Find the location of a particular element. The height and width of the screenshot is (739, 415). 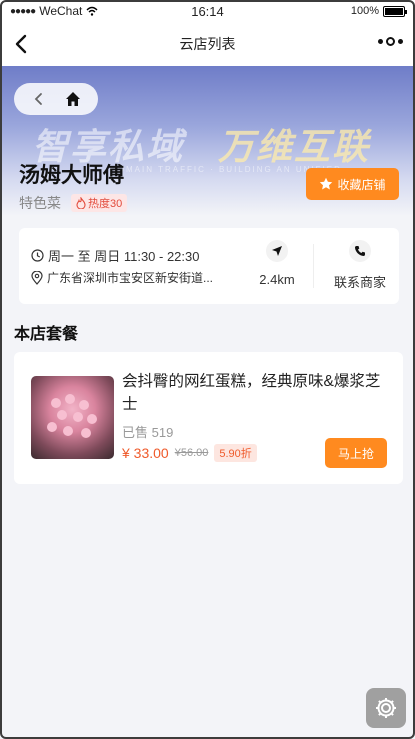

carrier-label: WeChat is located at coordinates (61, 11).